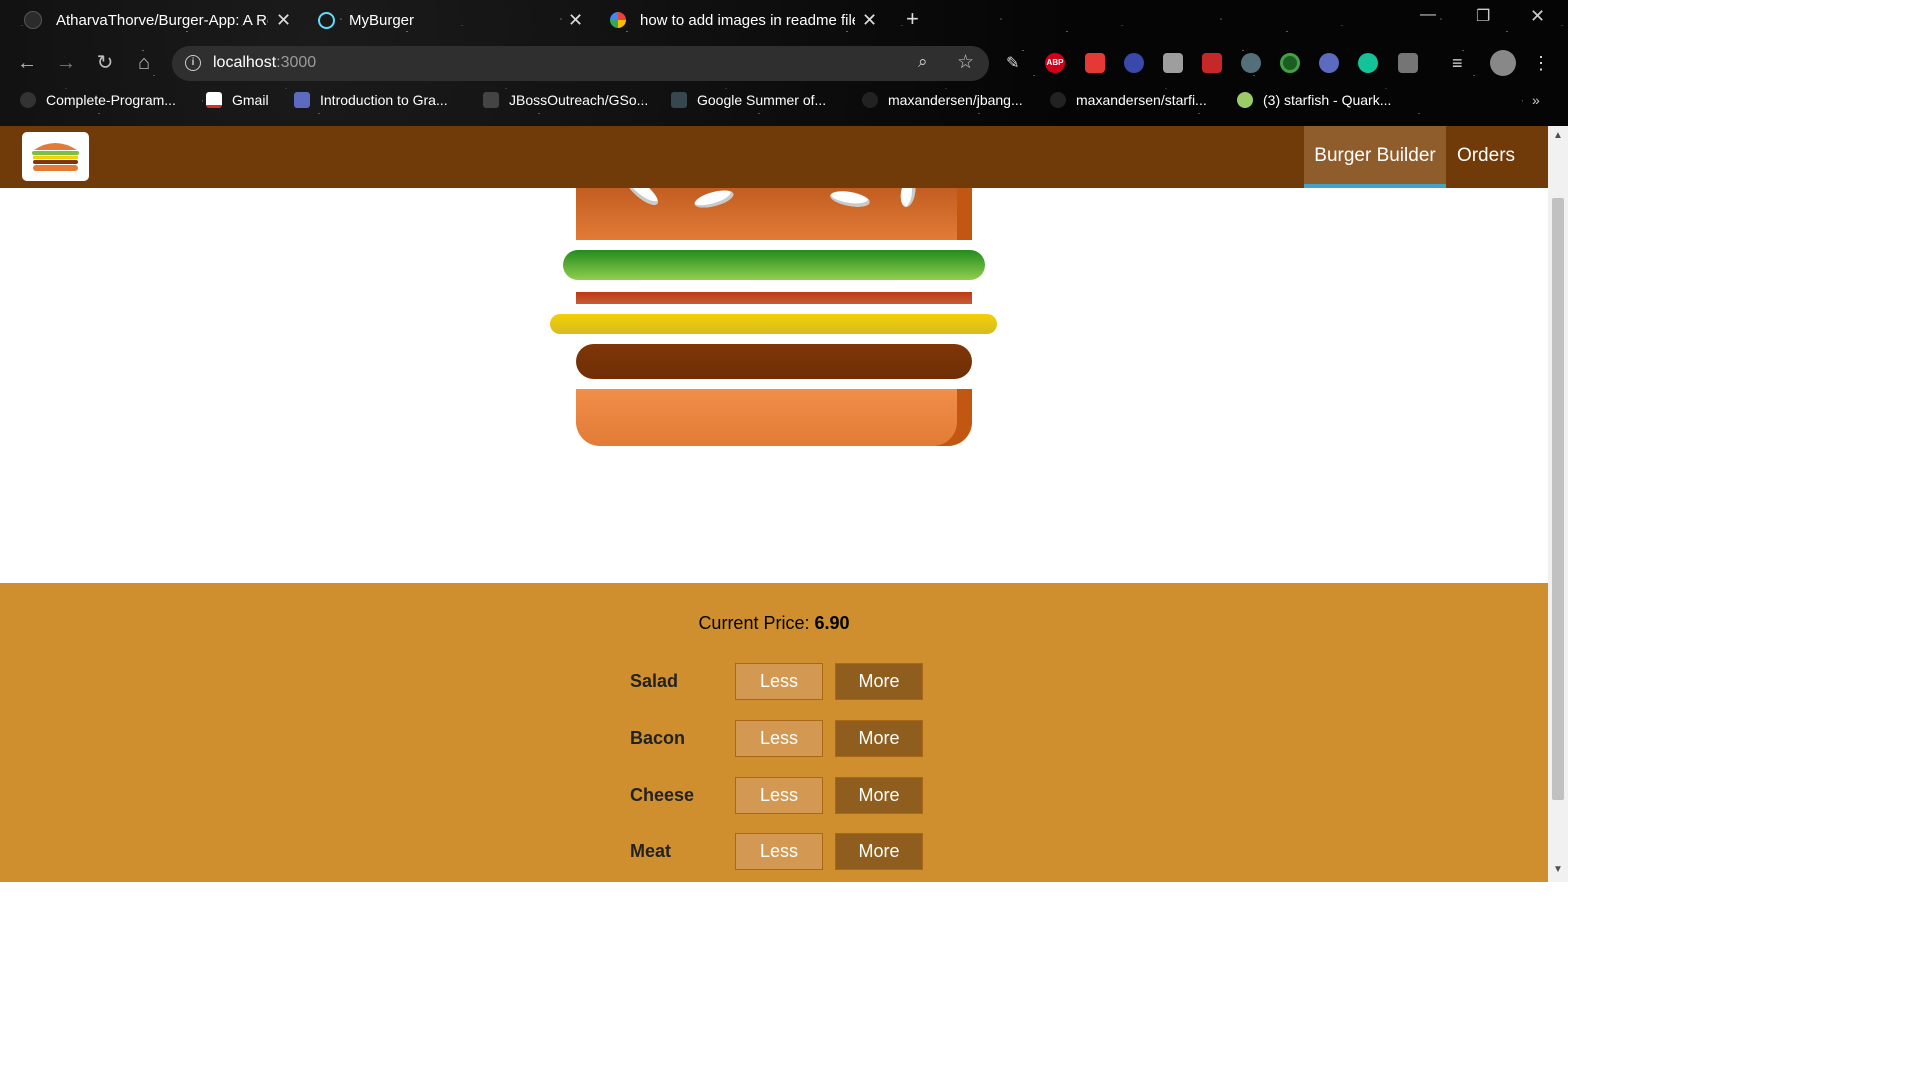 The height and width of the screenshot is (1080, 1920). Describe the element at coordinates (105, 63) in the screenshot. I see `reload-icon: ↻` at that location.